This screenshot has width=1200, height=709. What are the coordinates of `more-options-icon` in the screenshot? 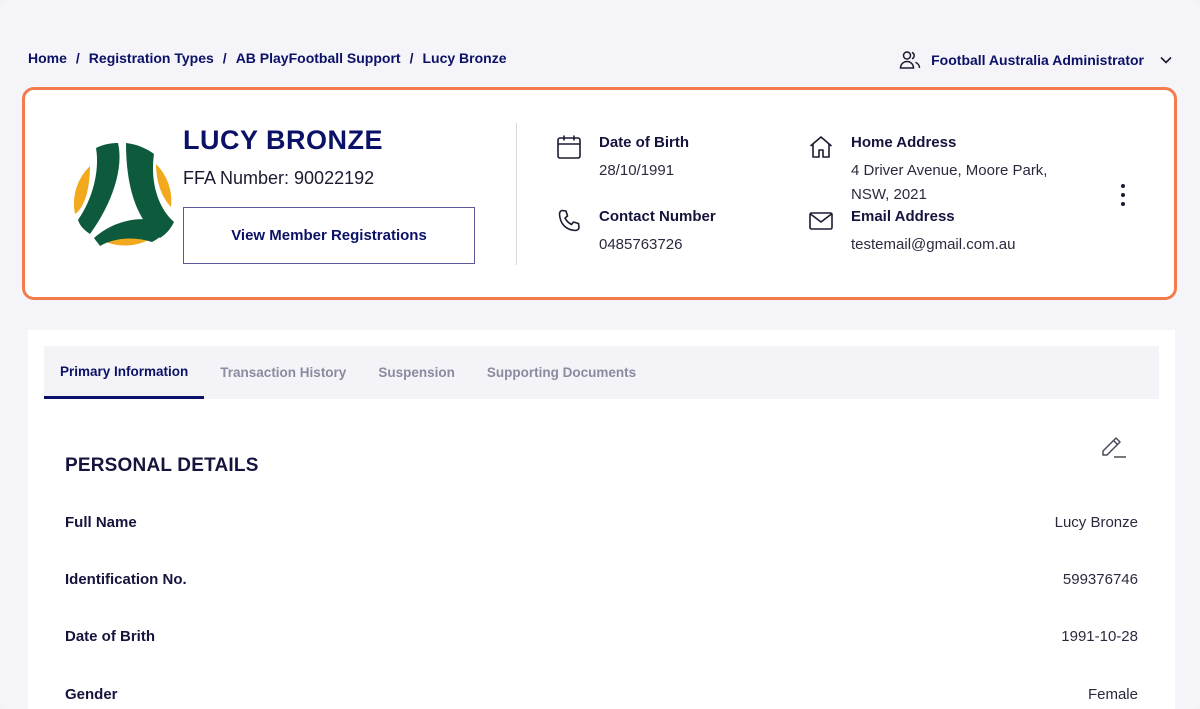 It's located at (1123, 195).